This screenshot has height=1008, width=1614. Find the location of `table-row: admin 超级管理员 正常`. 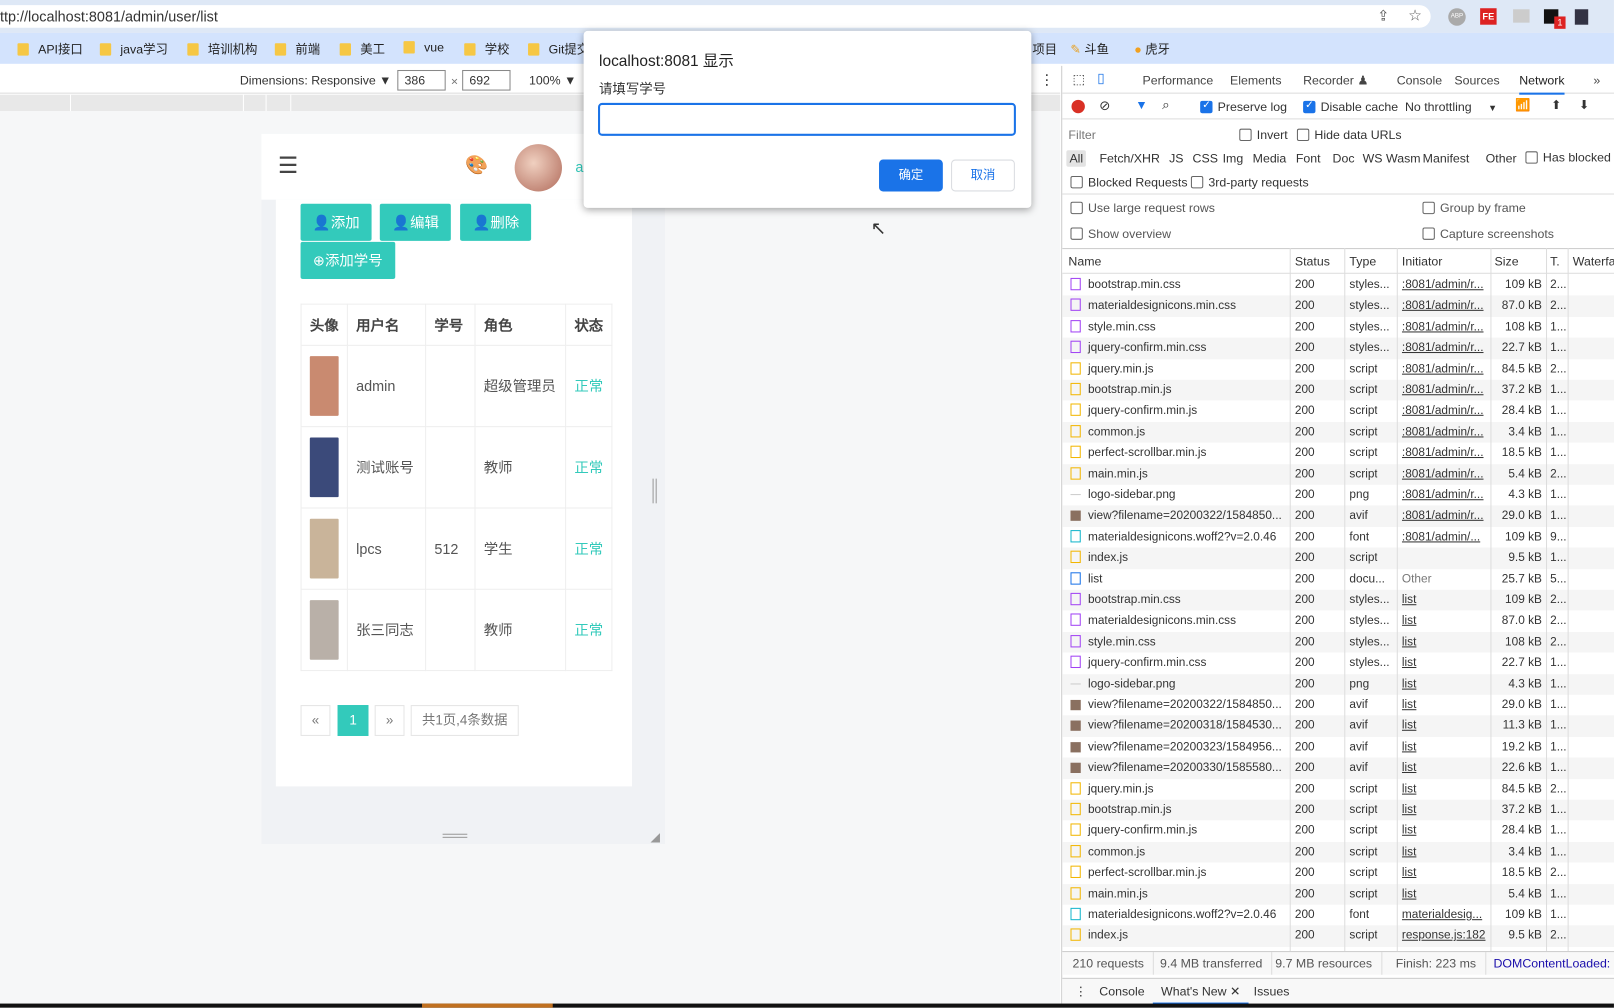

table-row: admin 超级管理员 正常 is located at coordinates (456, 386).